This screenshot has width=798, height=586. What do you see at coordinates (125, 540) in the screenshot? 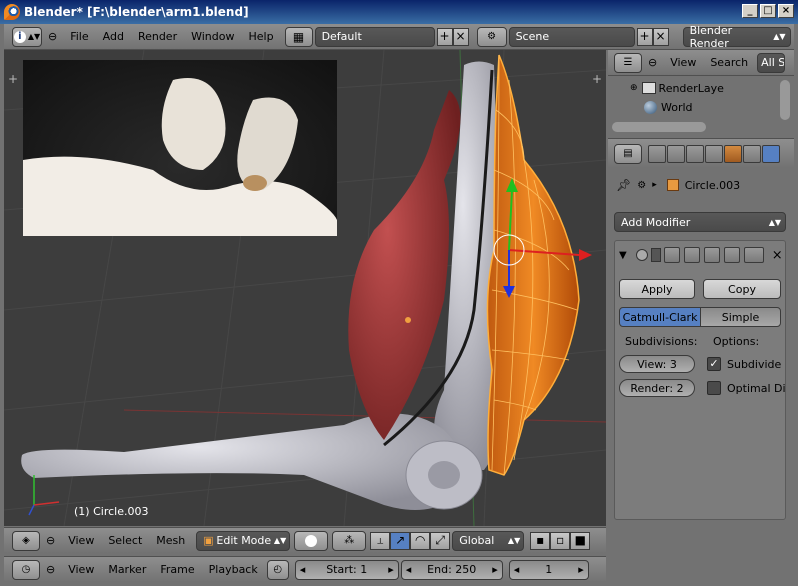
I see `menu-select: Select` at bounding box center [125, 540].